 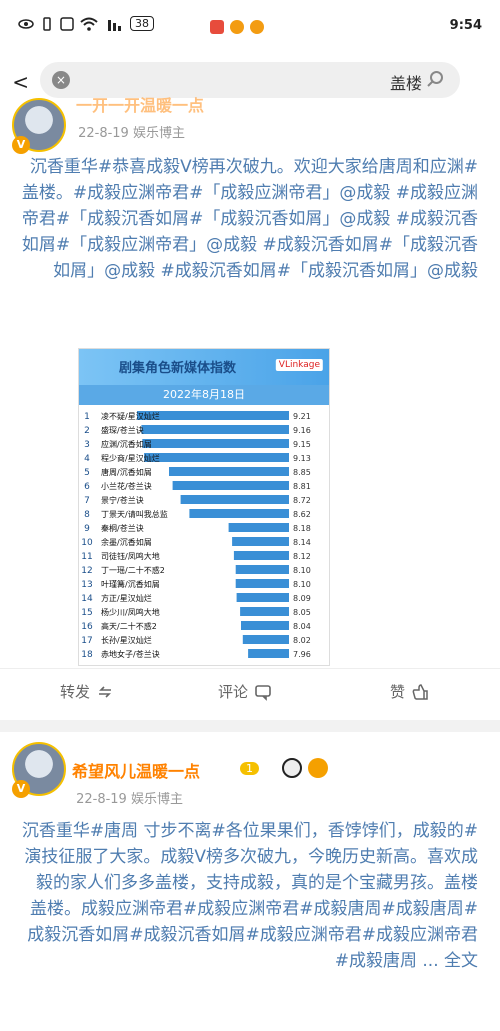 I want to click on chart-category-label: 小兰花/苍兰诀, so click(x=126, y=486).